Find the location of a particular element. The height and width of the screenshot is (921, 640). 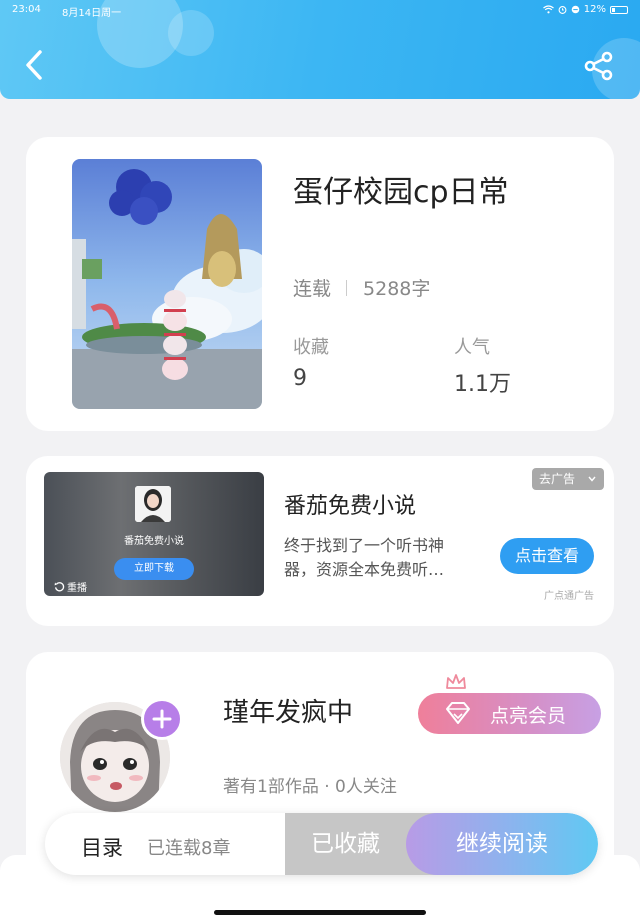

word-count: 5288字 is located at coordinates (397, 289).